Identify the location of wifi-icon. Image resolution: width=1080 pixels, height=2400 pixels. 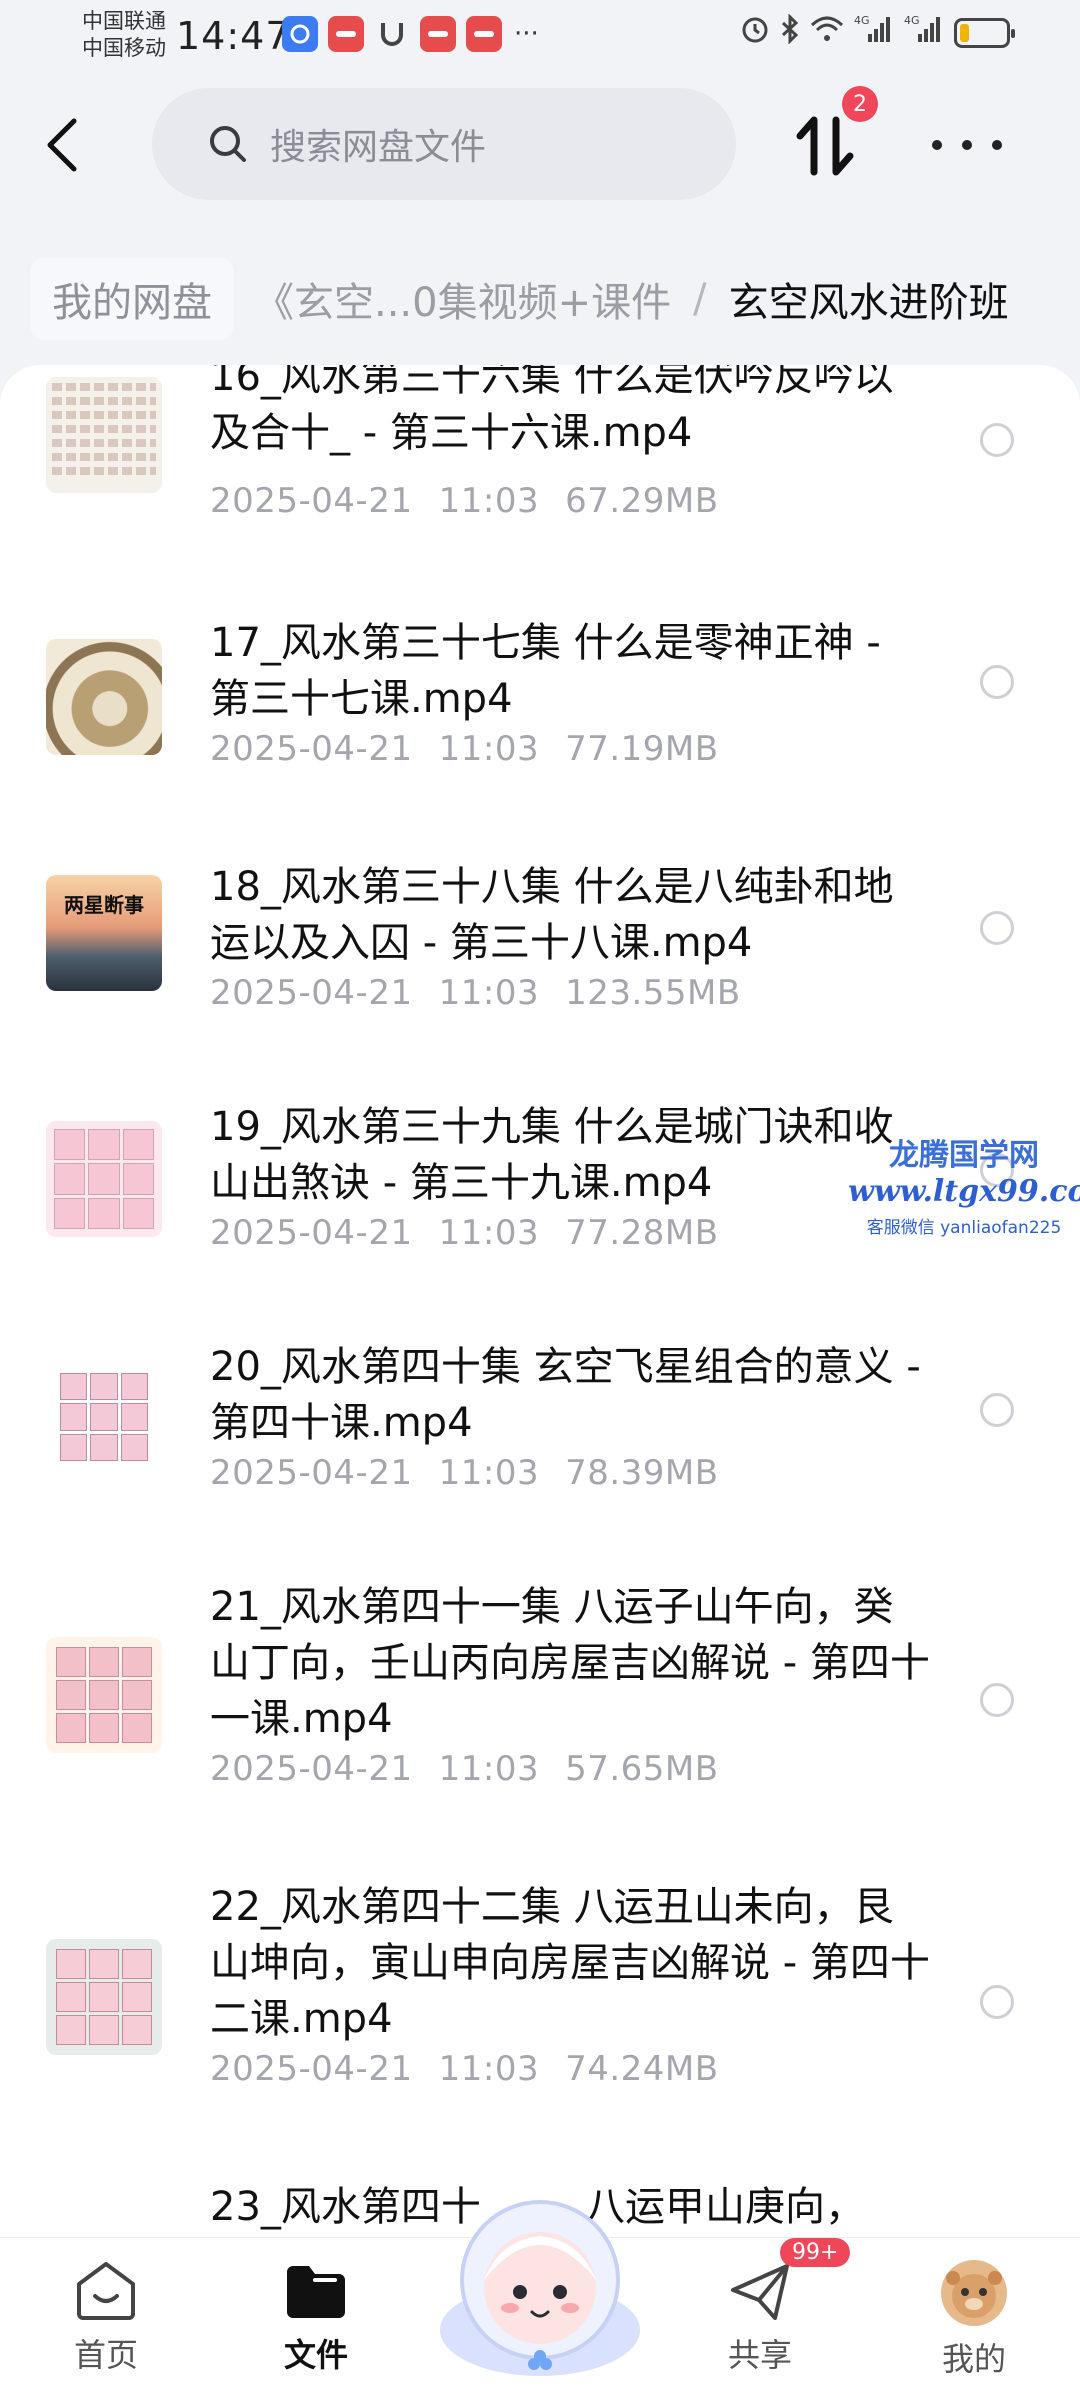
(827, 32).